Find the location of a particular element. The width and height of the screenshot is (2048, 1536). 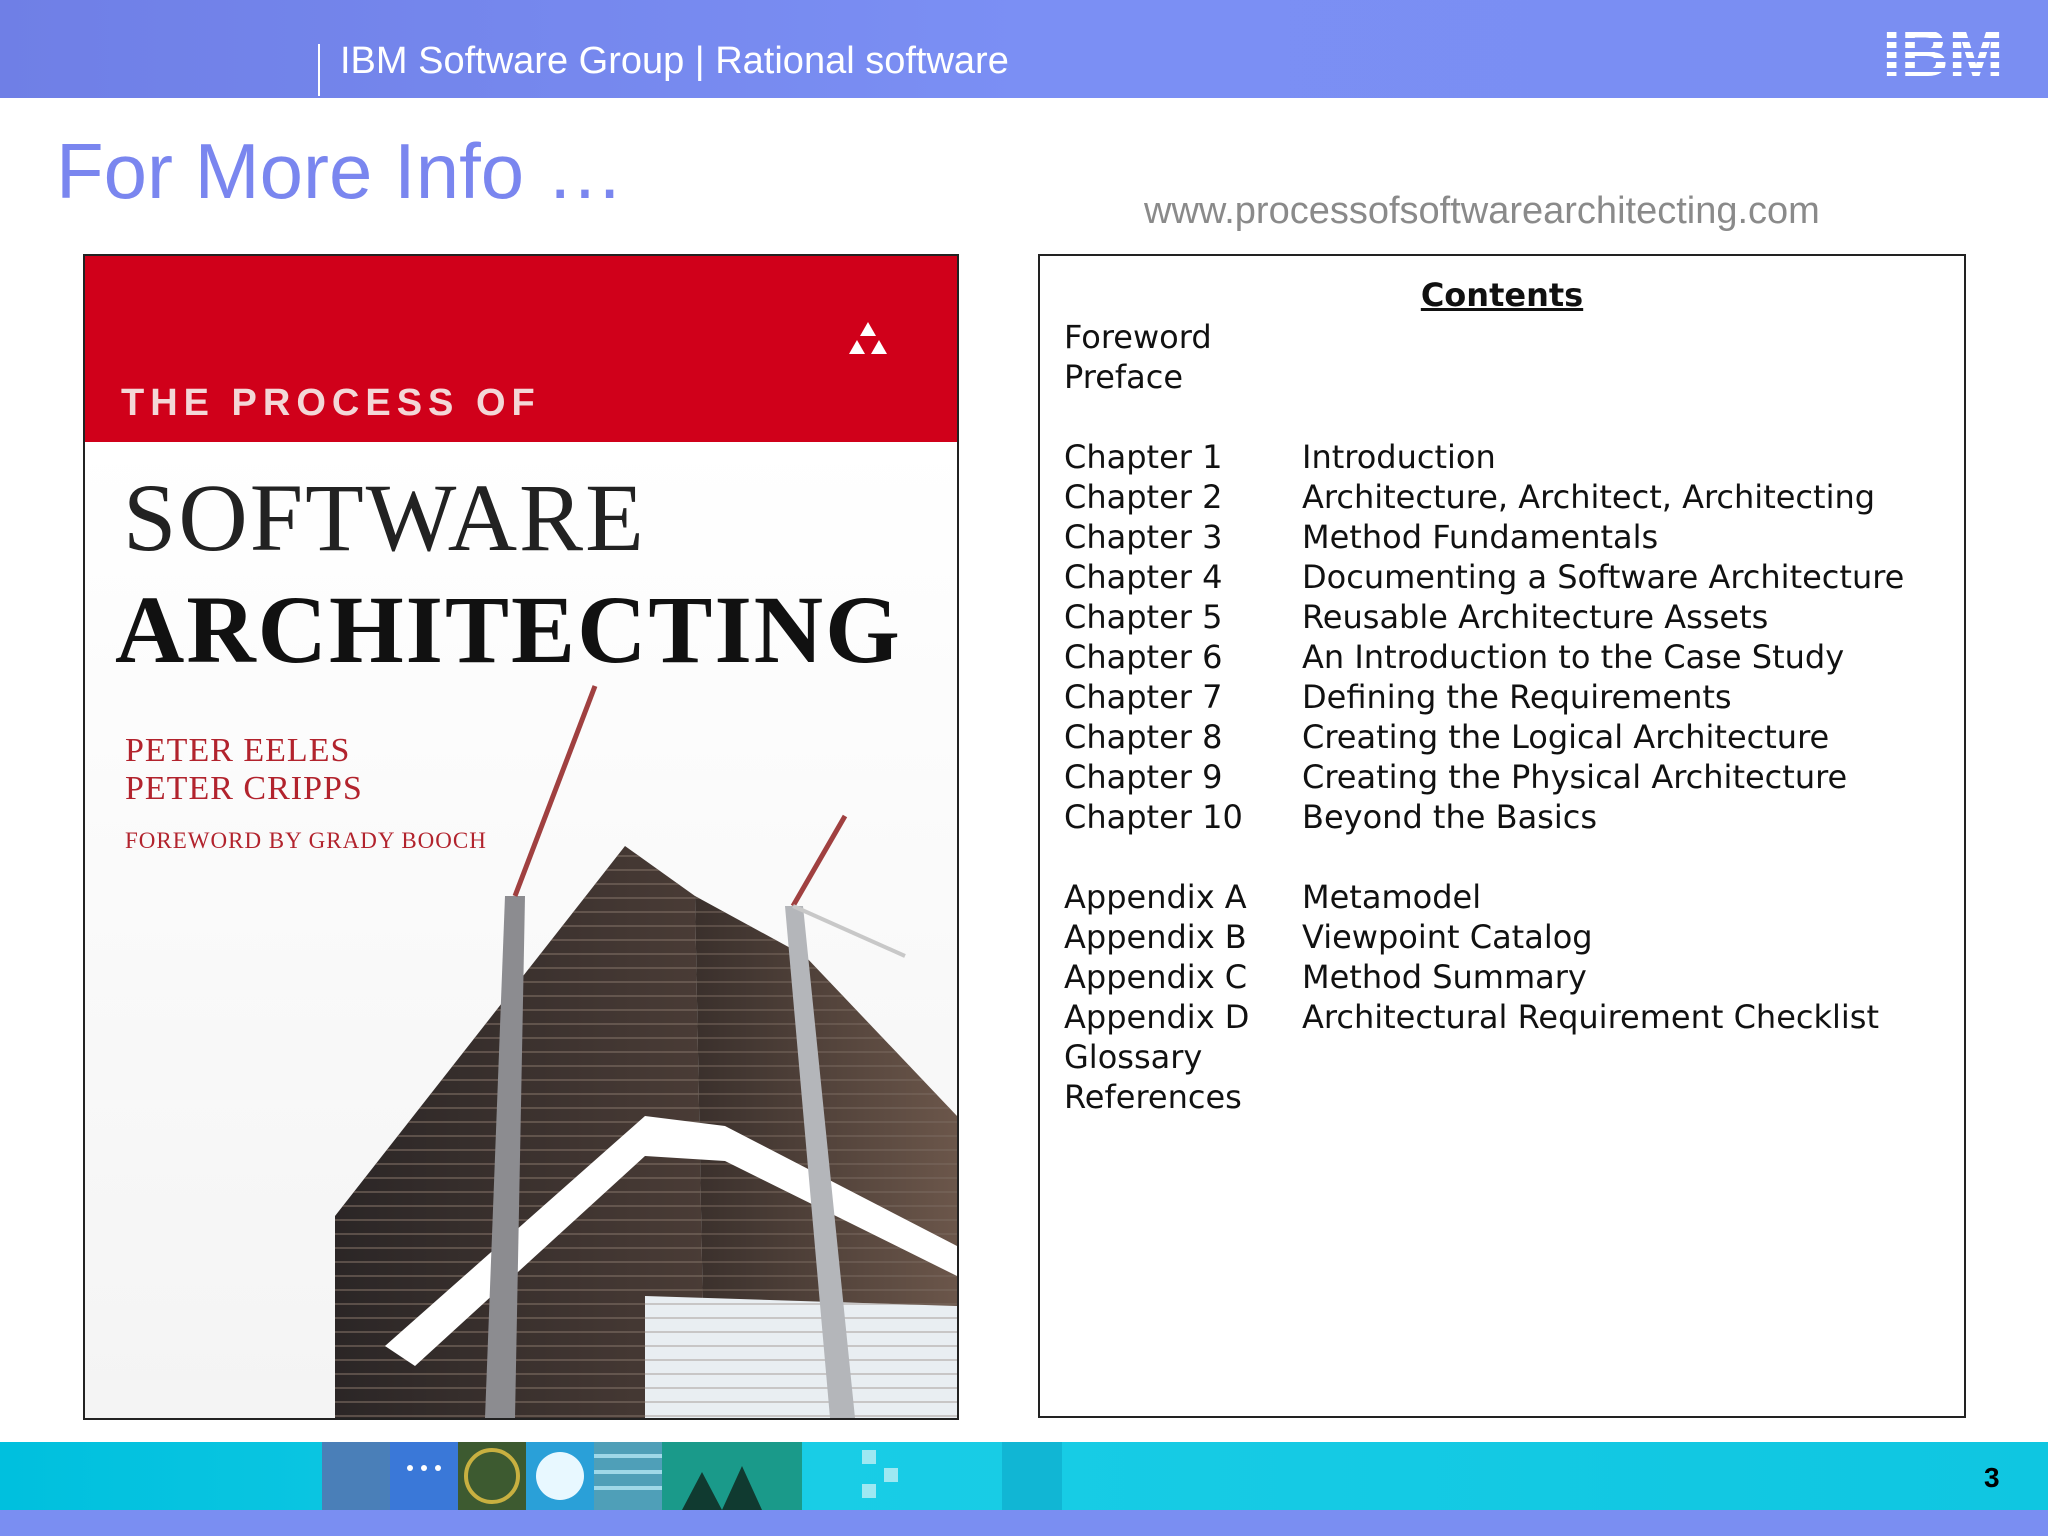

contents-heading: Contents is located at coordinates (1502, 295).